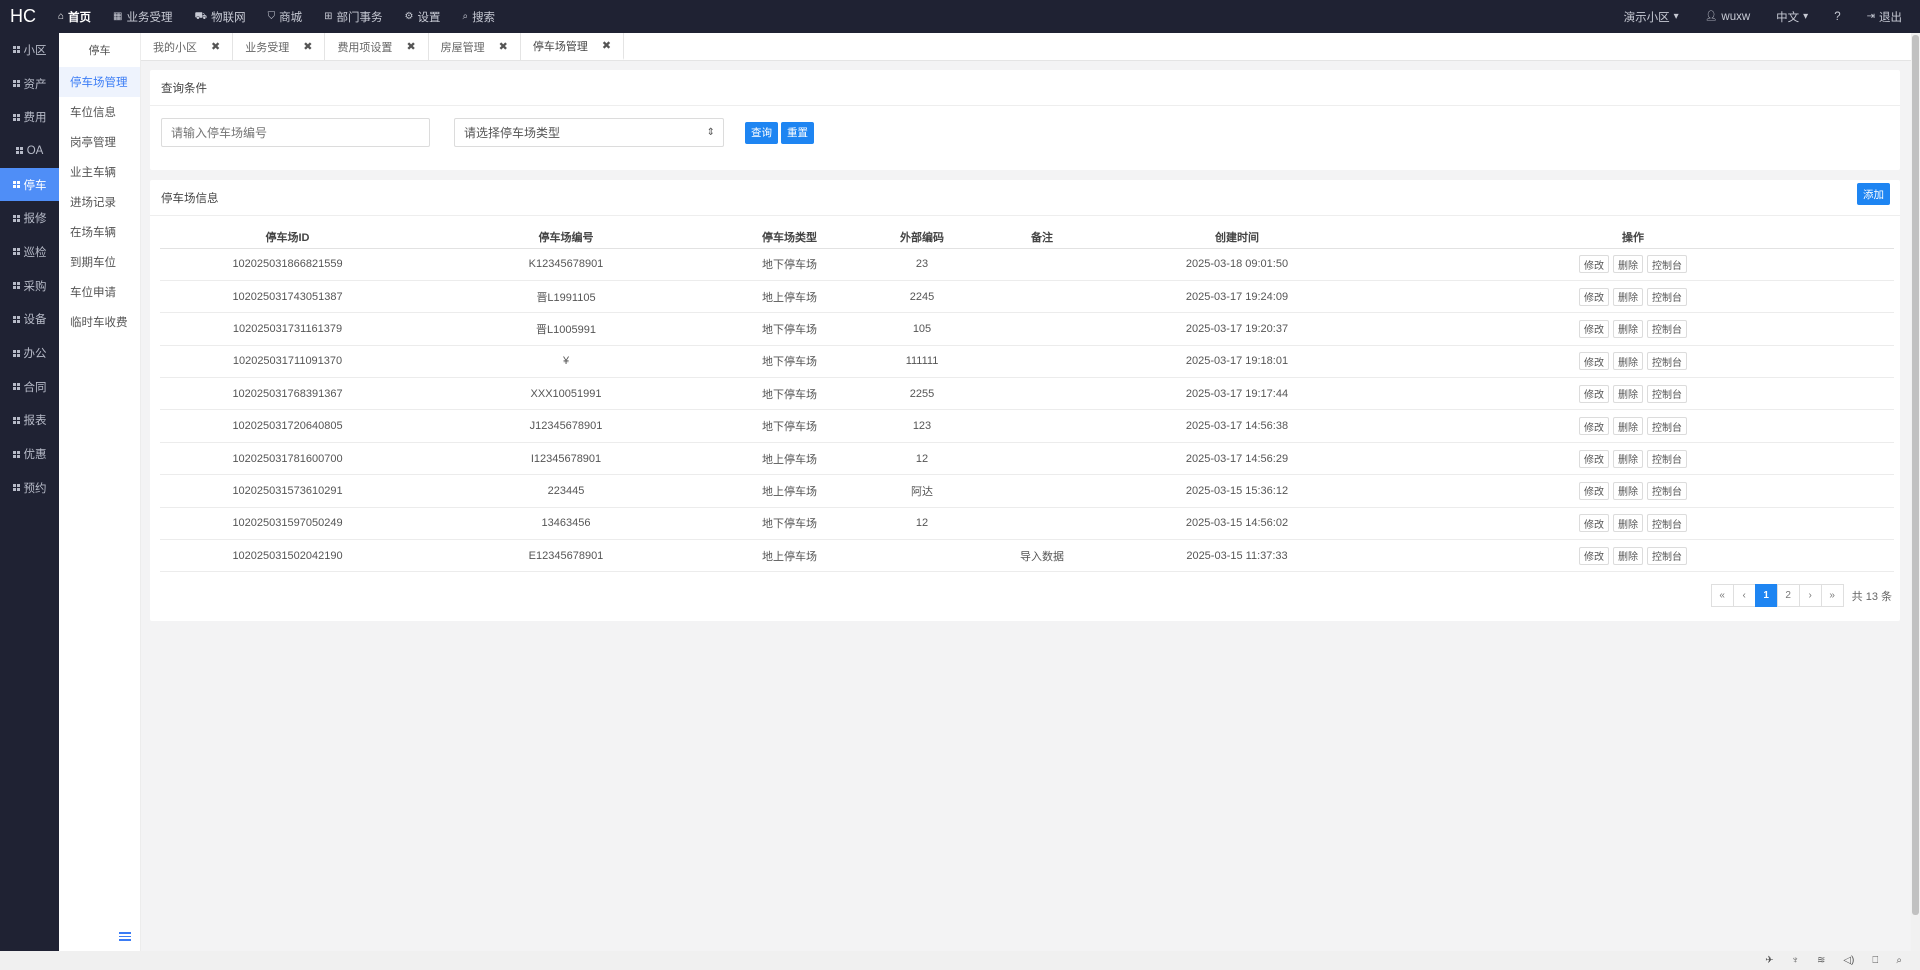 This screenshot has height=970, width=1920. What do you see at coordinates (1727, 17) in the screenshot?
I see `user-menu: 👤︎ wuxw` at bounding box center [1727, 17].